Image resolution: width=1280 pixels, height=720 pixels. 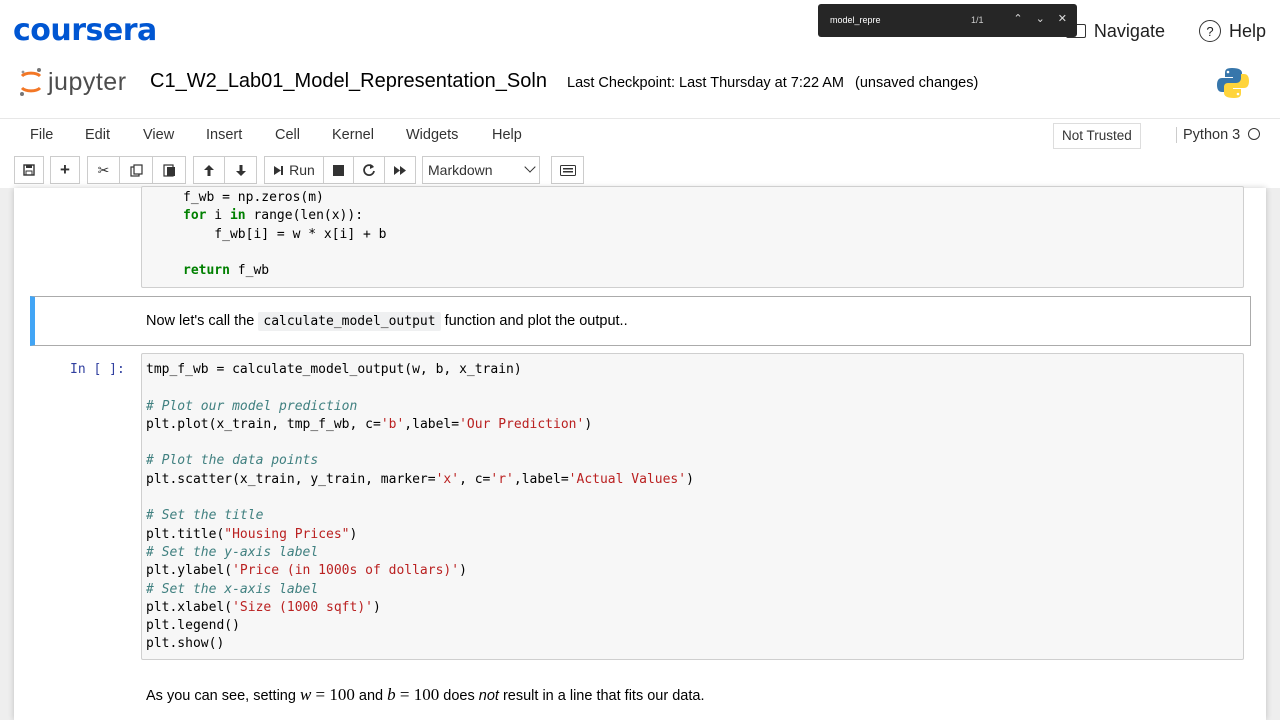 I want to click on arrow-up-icon, so click(x=209, y=170).